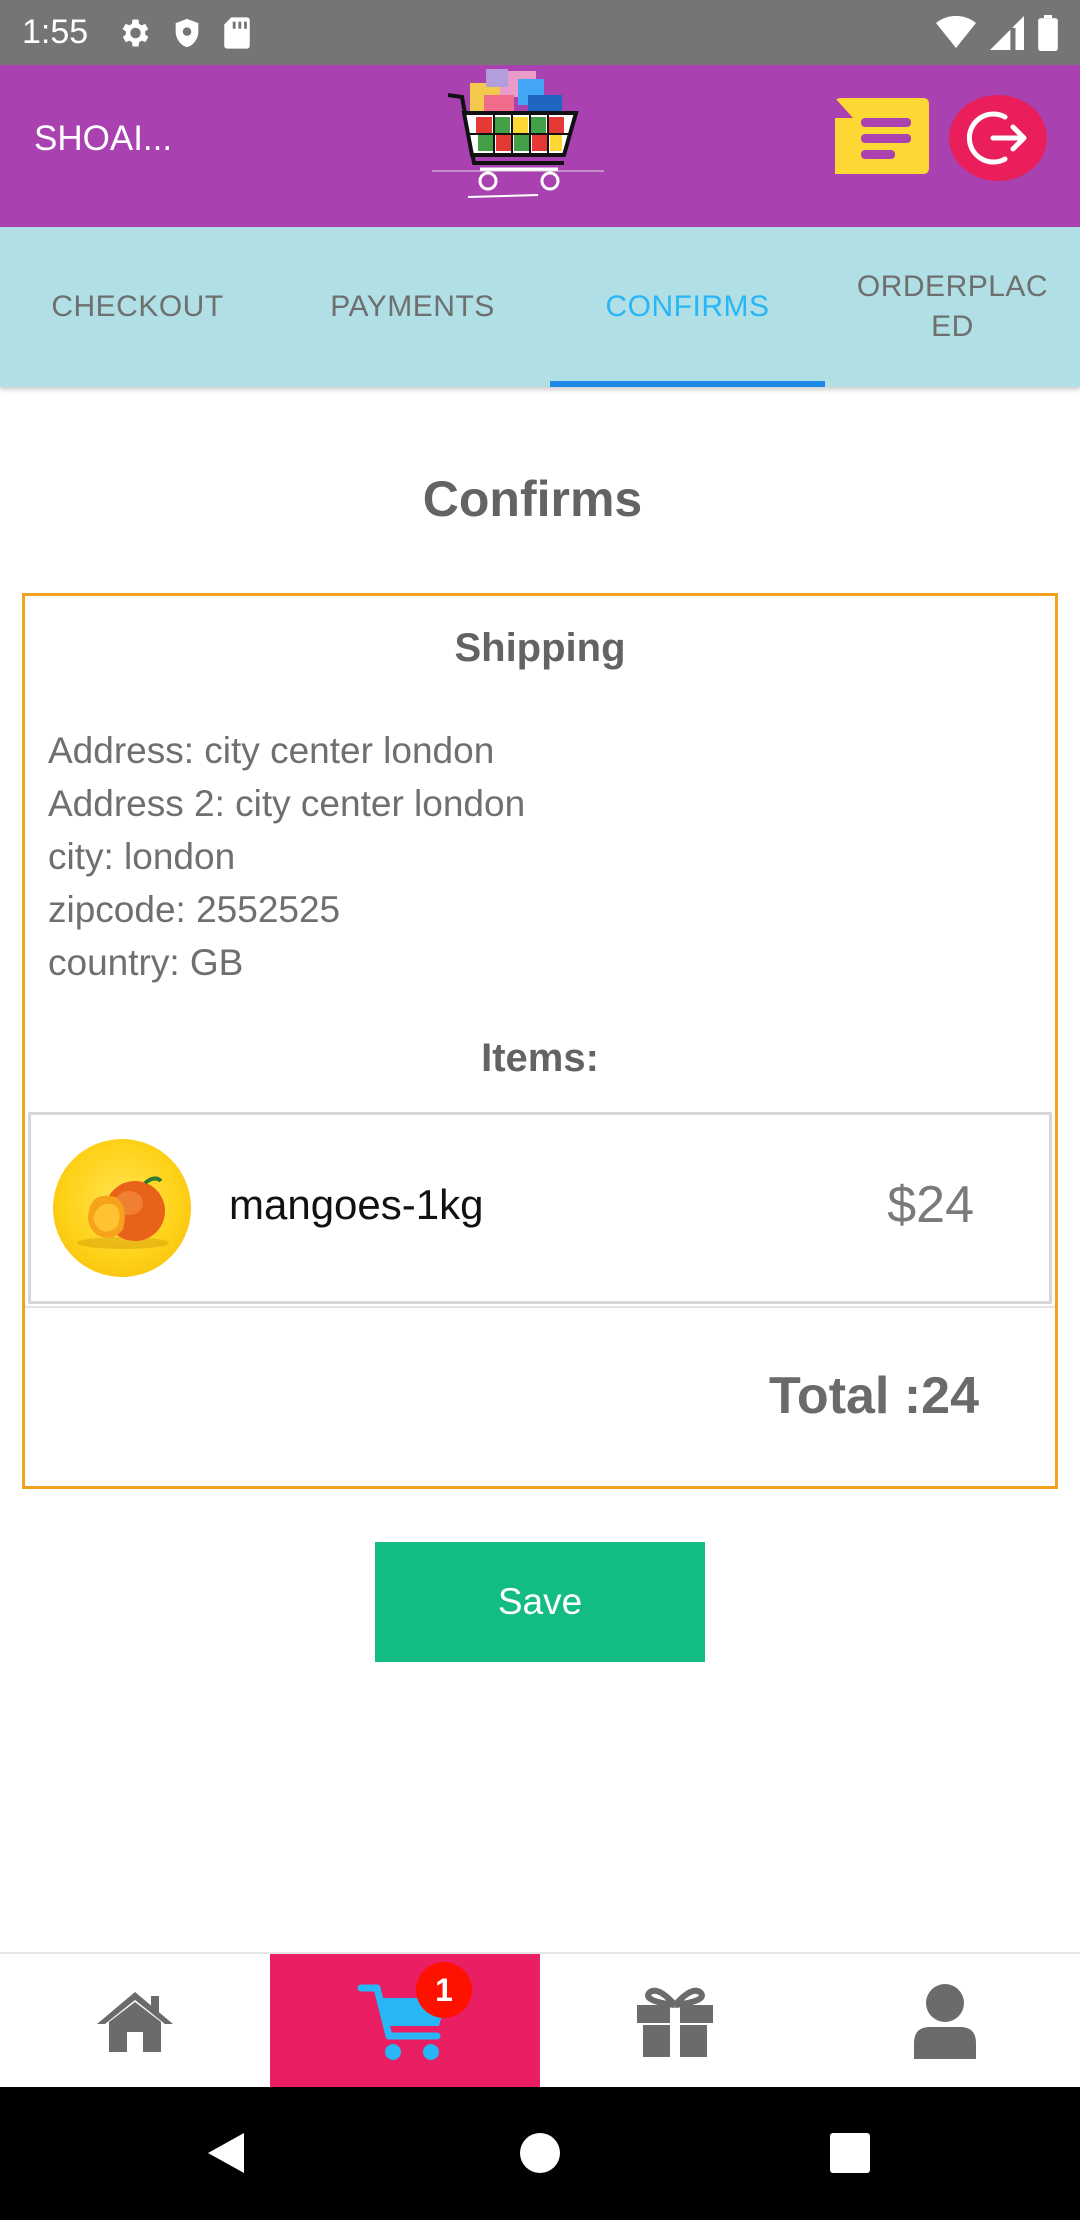 This screenshot has width=1080, height=2220. I want to click on address-line: Address: city center london, so click(271, 750).